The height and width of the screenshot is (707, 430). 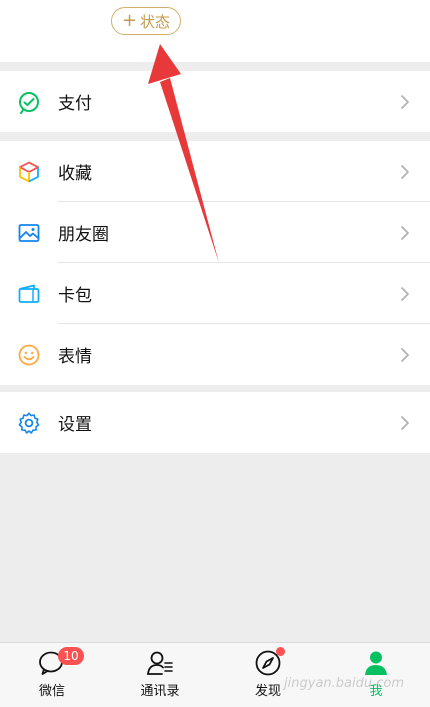 What do you see at coordinates (155, 21) in the screenshot?
I see `status-button-label: 状态` at bounding box center [155, 21].